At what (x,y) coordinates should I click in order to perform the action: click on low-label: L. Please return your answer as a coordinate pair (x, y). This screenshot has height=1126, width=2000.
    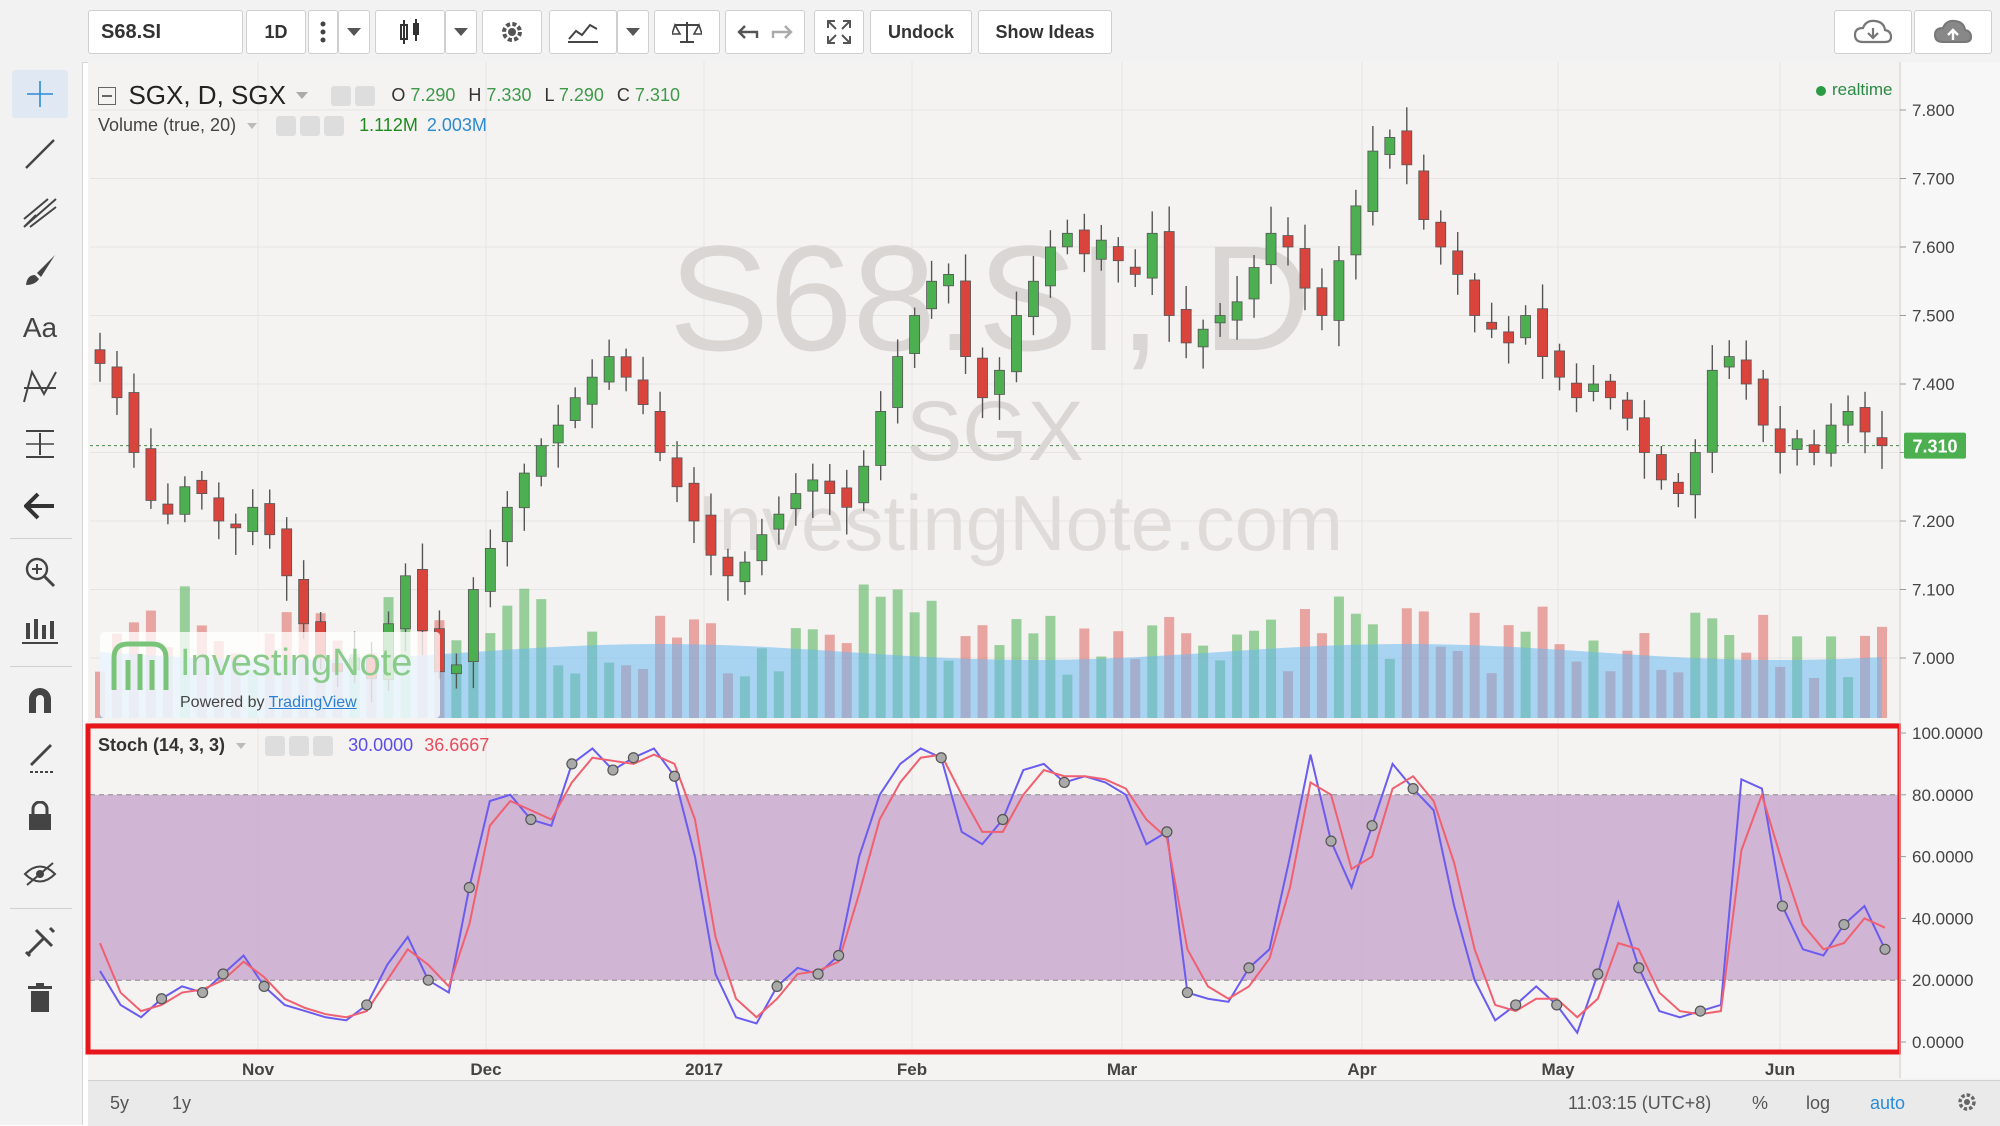
    Looking at the image, I should click on (549, 95).